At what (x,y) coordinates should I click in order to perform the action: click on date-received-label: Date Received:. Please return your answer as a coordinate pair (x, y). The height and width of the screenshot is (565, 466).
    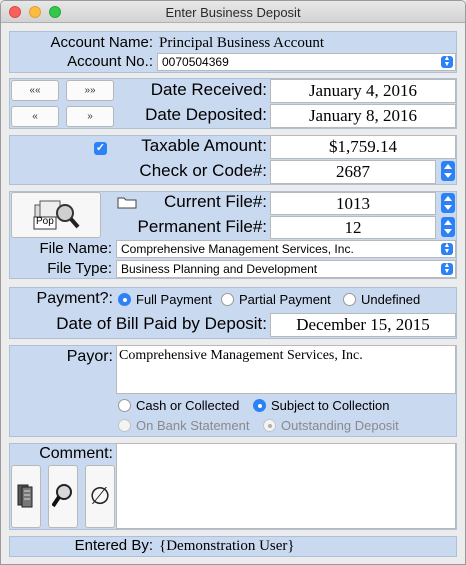
    Looking at the image, I should click on (208, 89).